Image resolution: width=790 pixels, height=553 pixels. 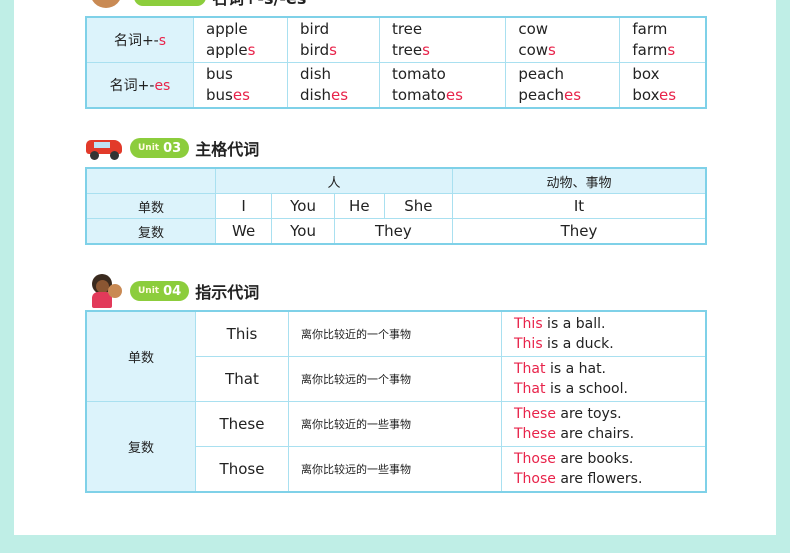 What do you see at coordinates (243, 206) in the screenshot?
I see `pronoun-cell: I` at bounding box center [243, 206].